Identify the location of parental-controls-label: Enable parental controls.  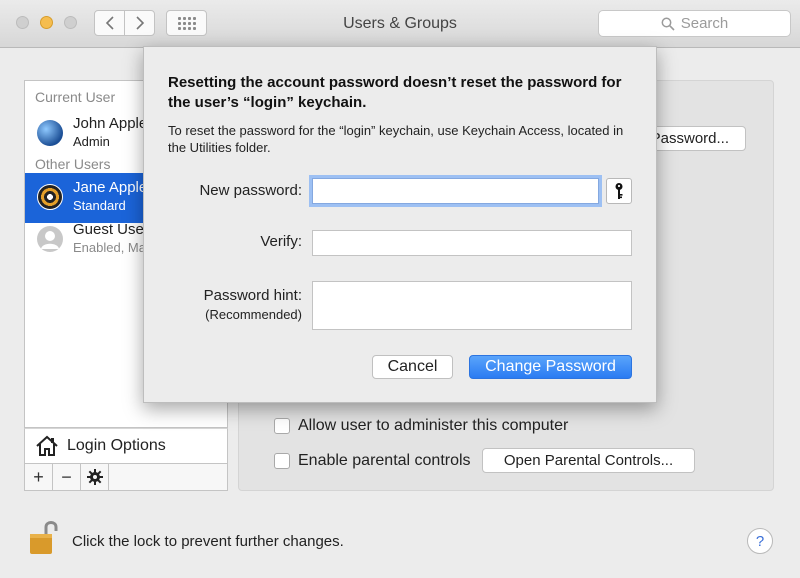
(384, 460).